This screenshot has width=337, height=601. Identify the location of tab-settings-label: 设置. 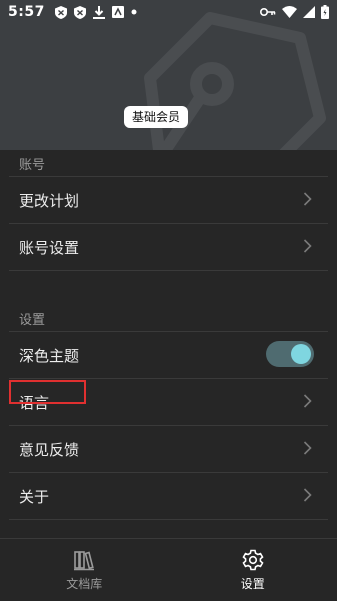
(253, 583).